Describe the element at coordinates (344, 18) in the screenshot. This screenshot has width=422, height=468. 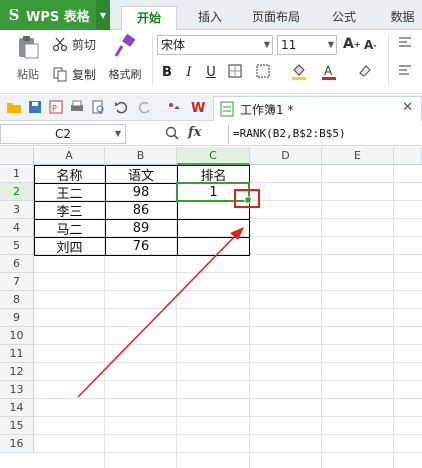
I see `tab-formulas: 公式` at that location.